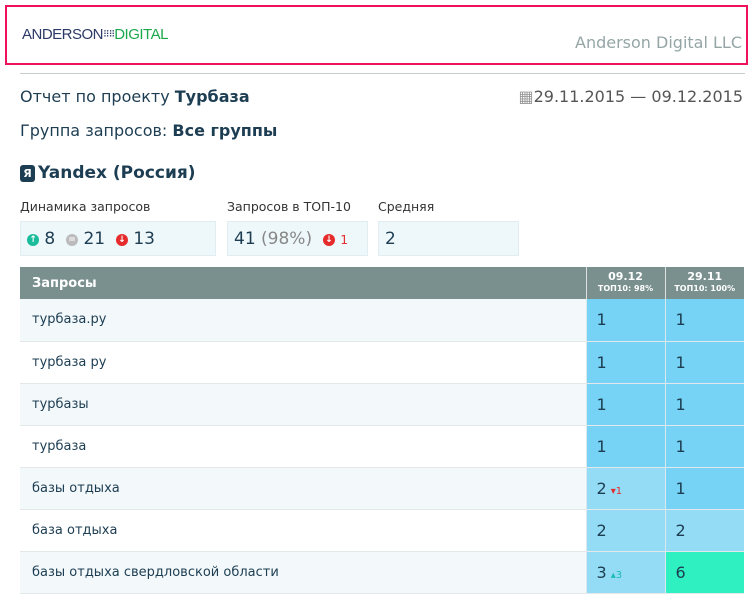 This screenshot has height=595, width=749. I want to click on project-name: Турбаза, so click(212, 96).